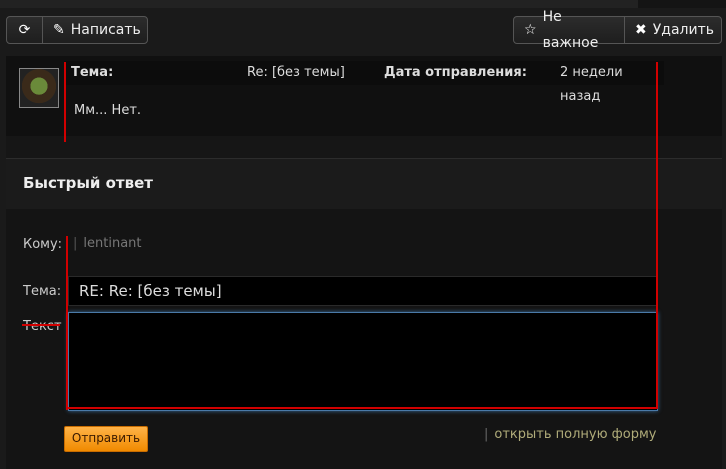 This screenshot has width=726, height=469. I want to click on refresh-button: ⟳, so click(24, 30).